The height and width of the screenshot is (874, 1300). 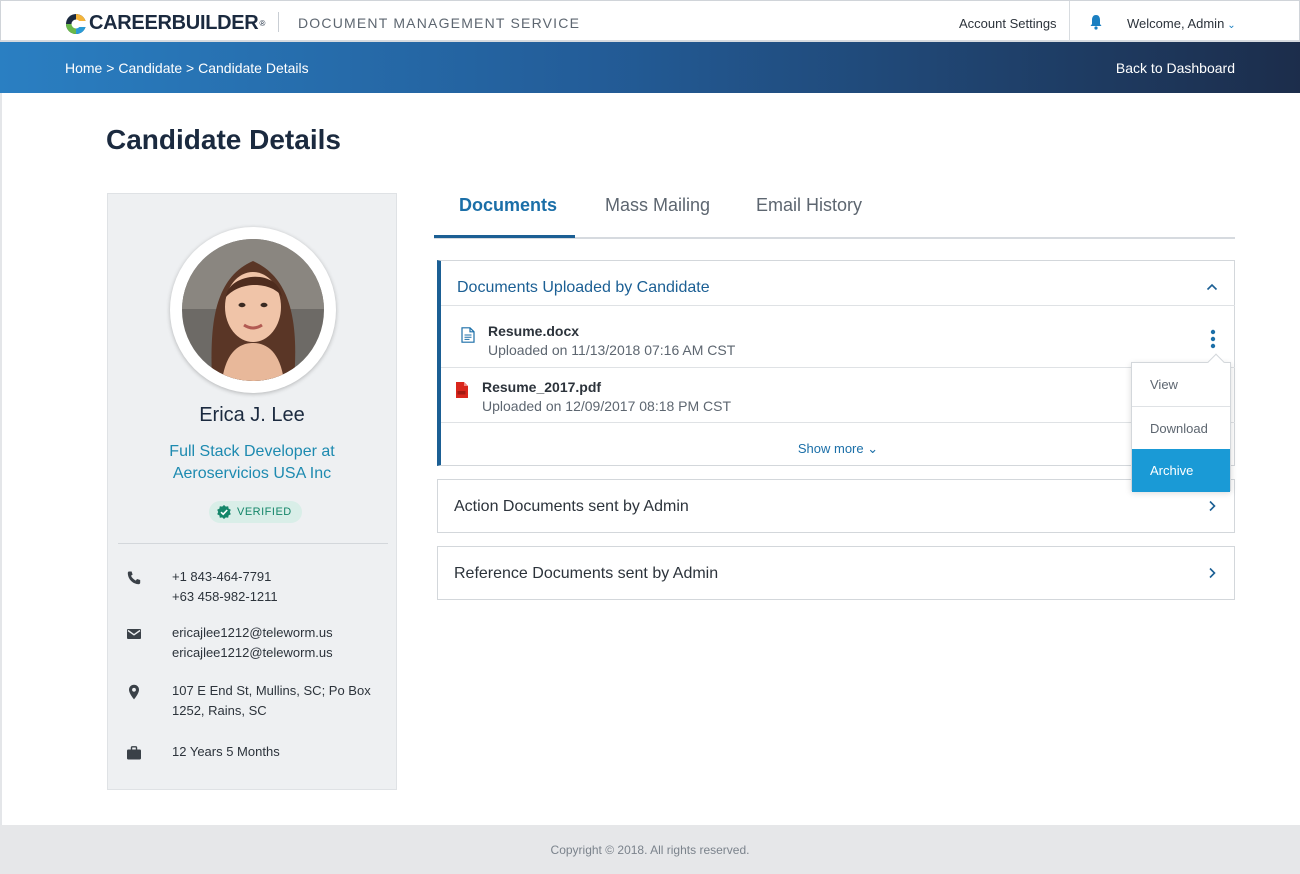 I want to click on avatar-frame, so click(x=253, y=310).